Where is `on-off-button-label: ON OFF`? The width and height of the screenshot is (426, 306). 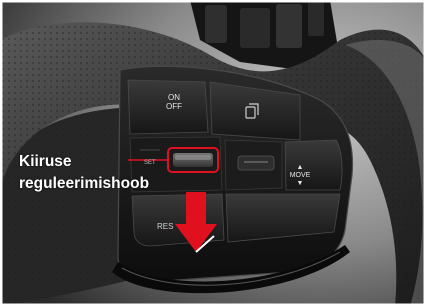
on-off-button-label: ON OFF is located at coordinates (174, 102).